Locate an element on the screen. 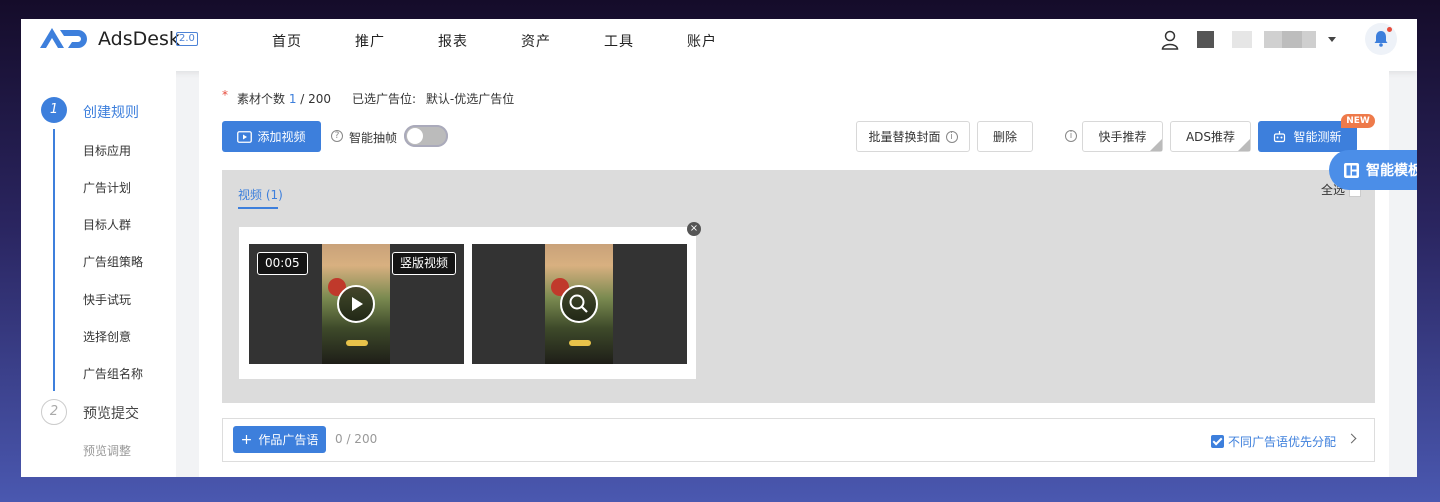 The width and height of the screenshot is (1440, 502). robot-icon is located at coordinates (1280, 137).